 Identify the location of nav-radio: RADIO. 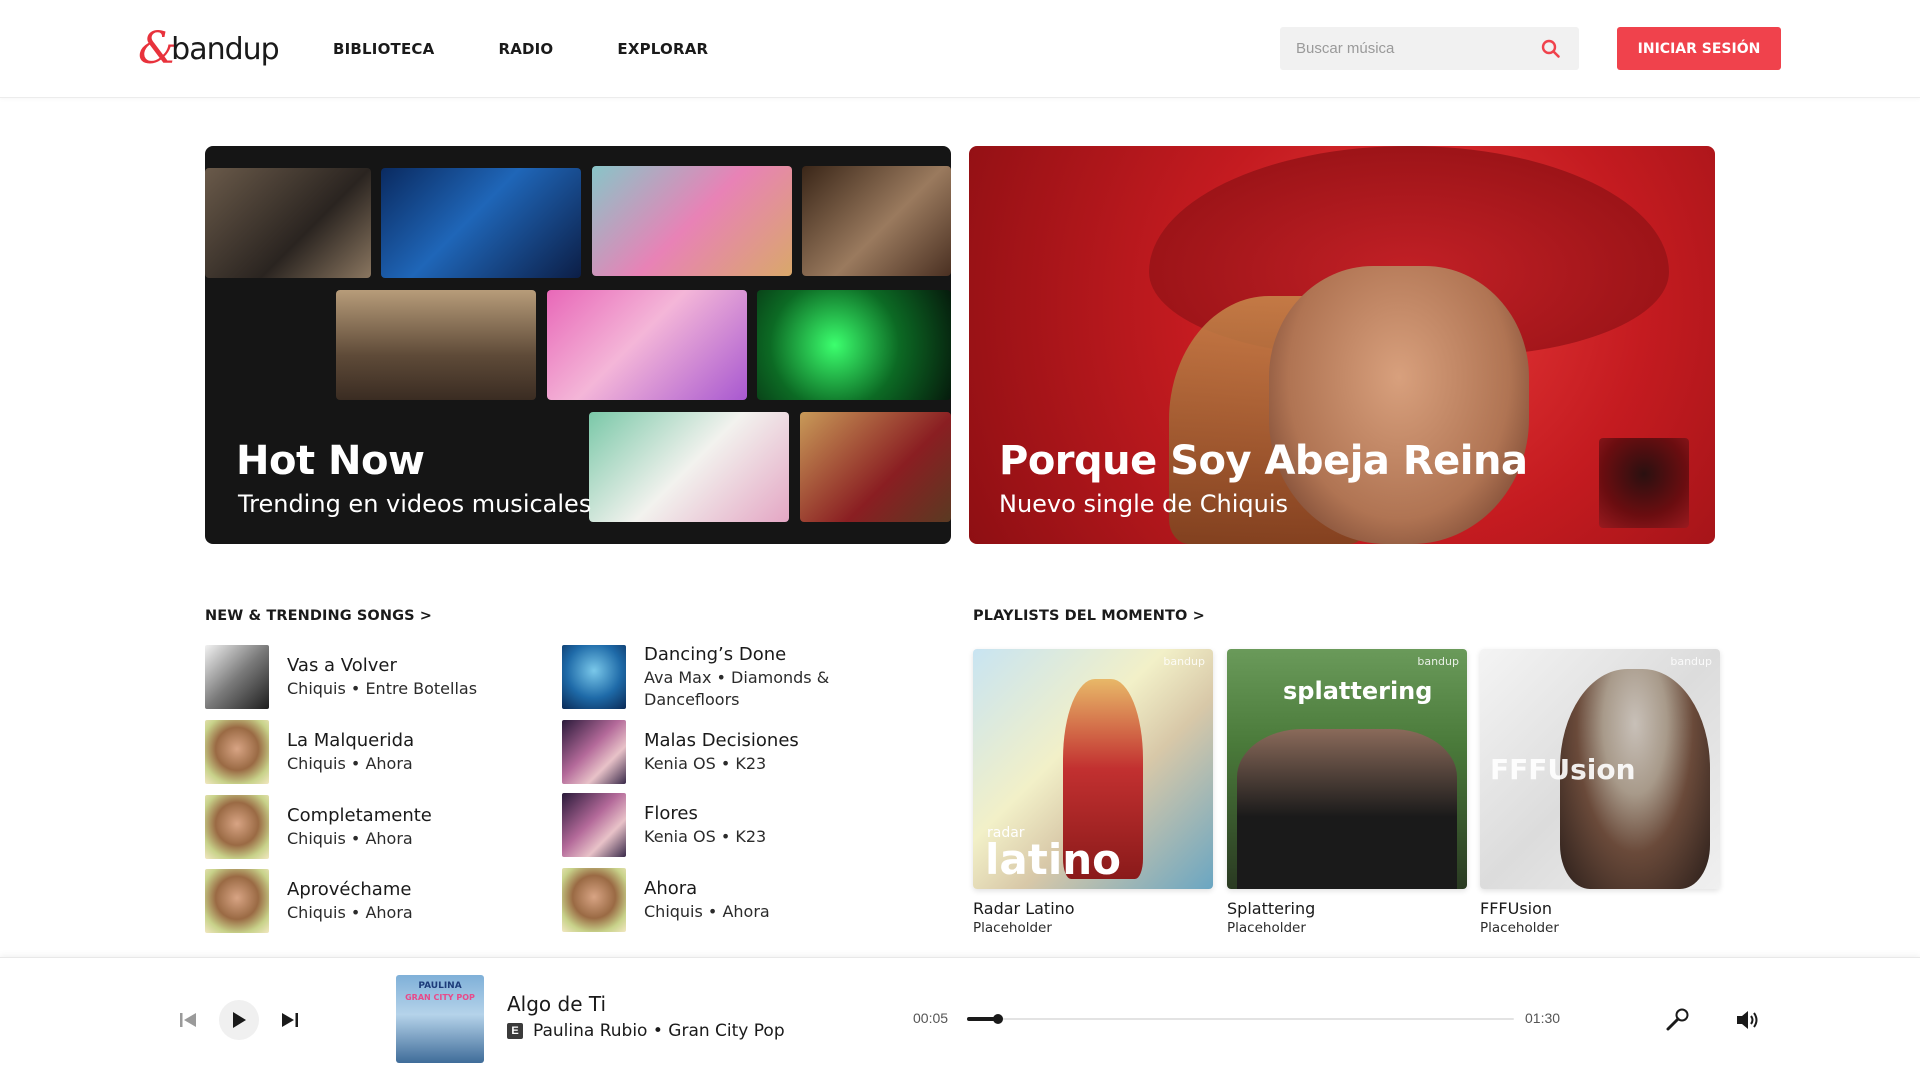
(525, 49).